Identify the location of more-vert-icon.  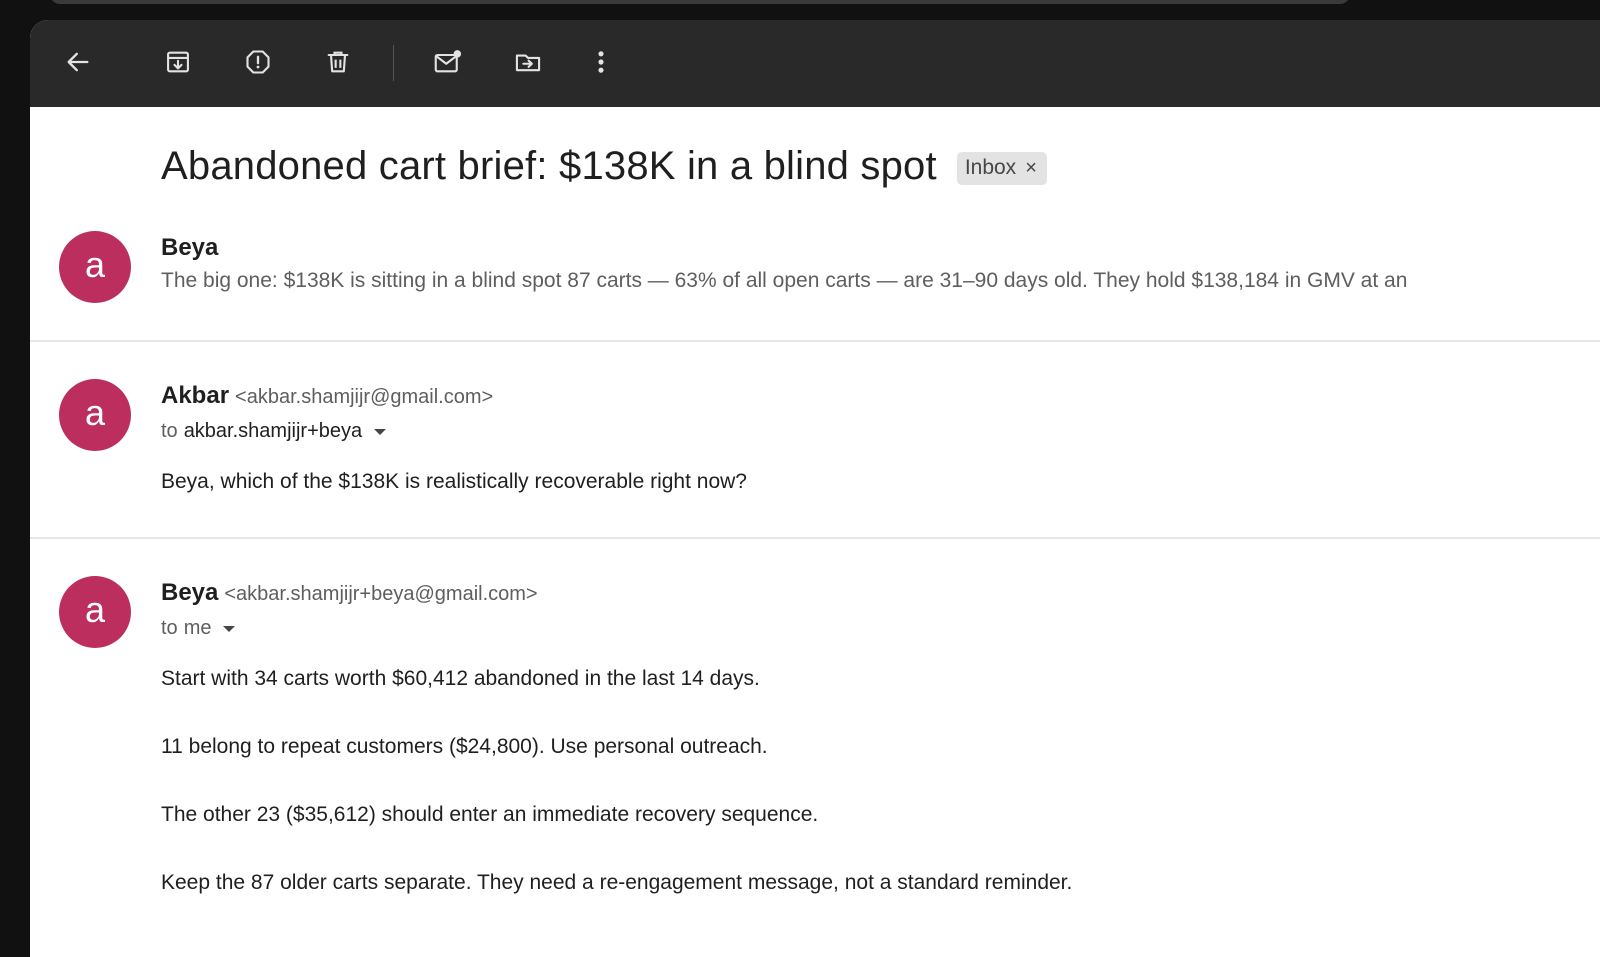
(601, 62).